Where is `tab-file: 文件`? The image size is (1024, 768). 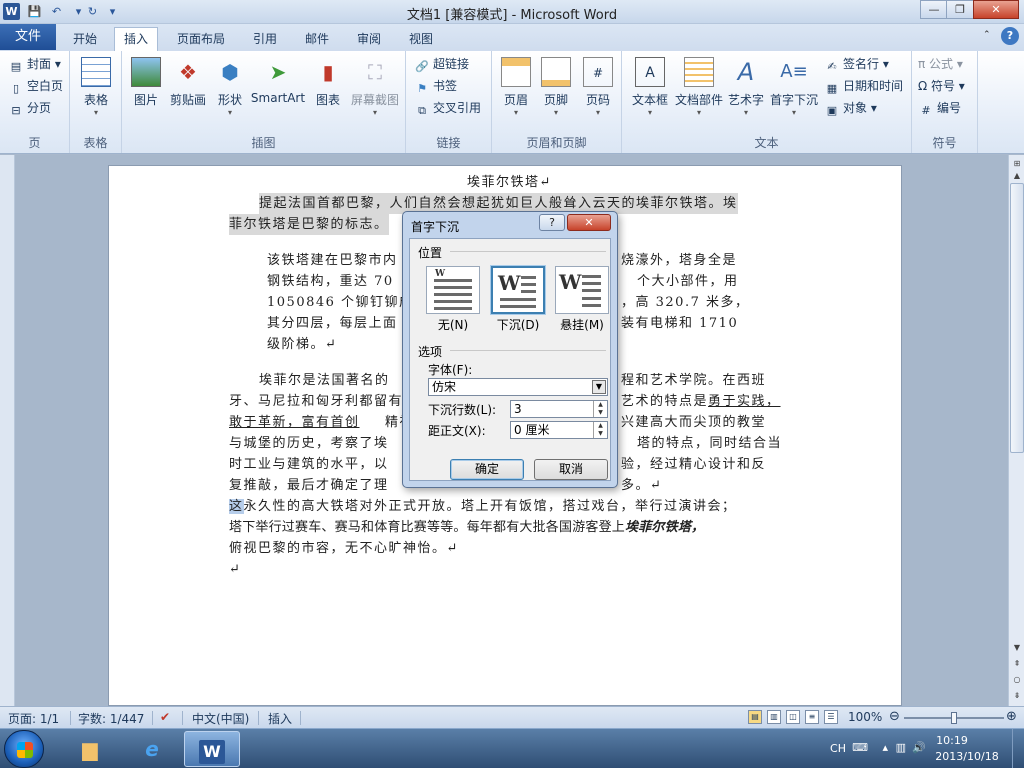
tab-file: 文件 is located at coordinates (28, 37).